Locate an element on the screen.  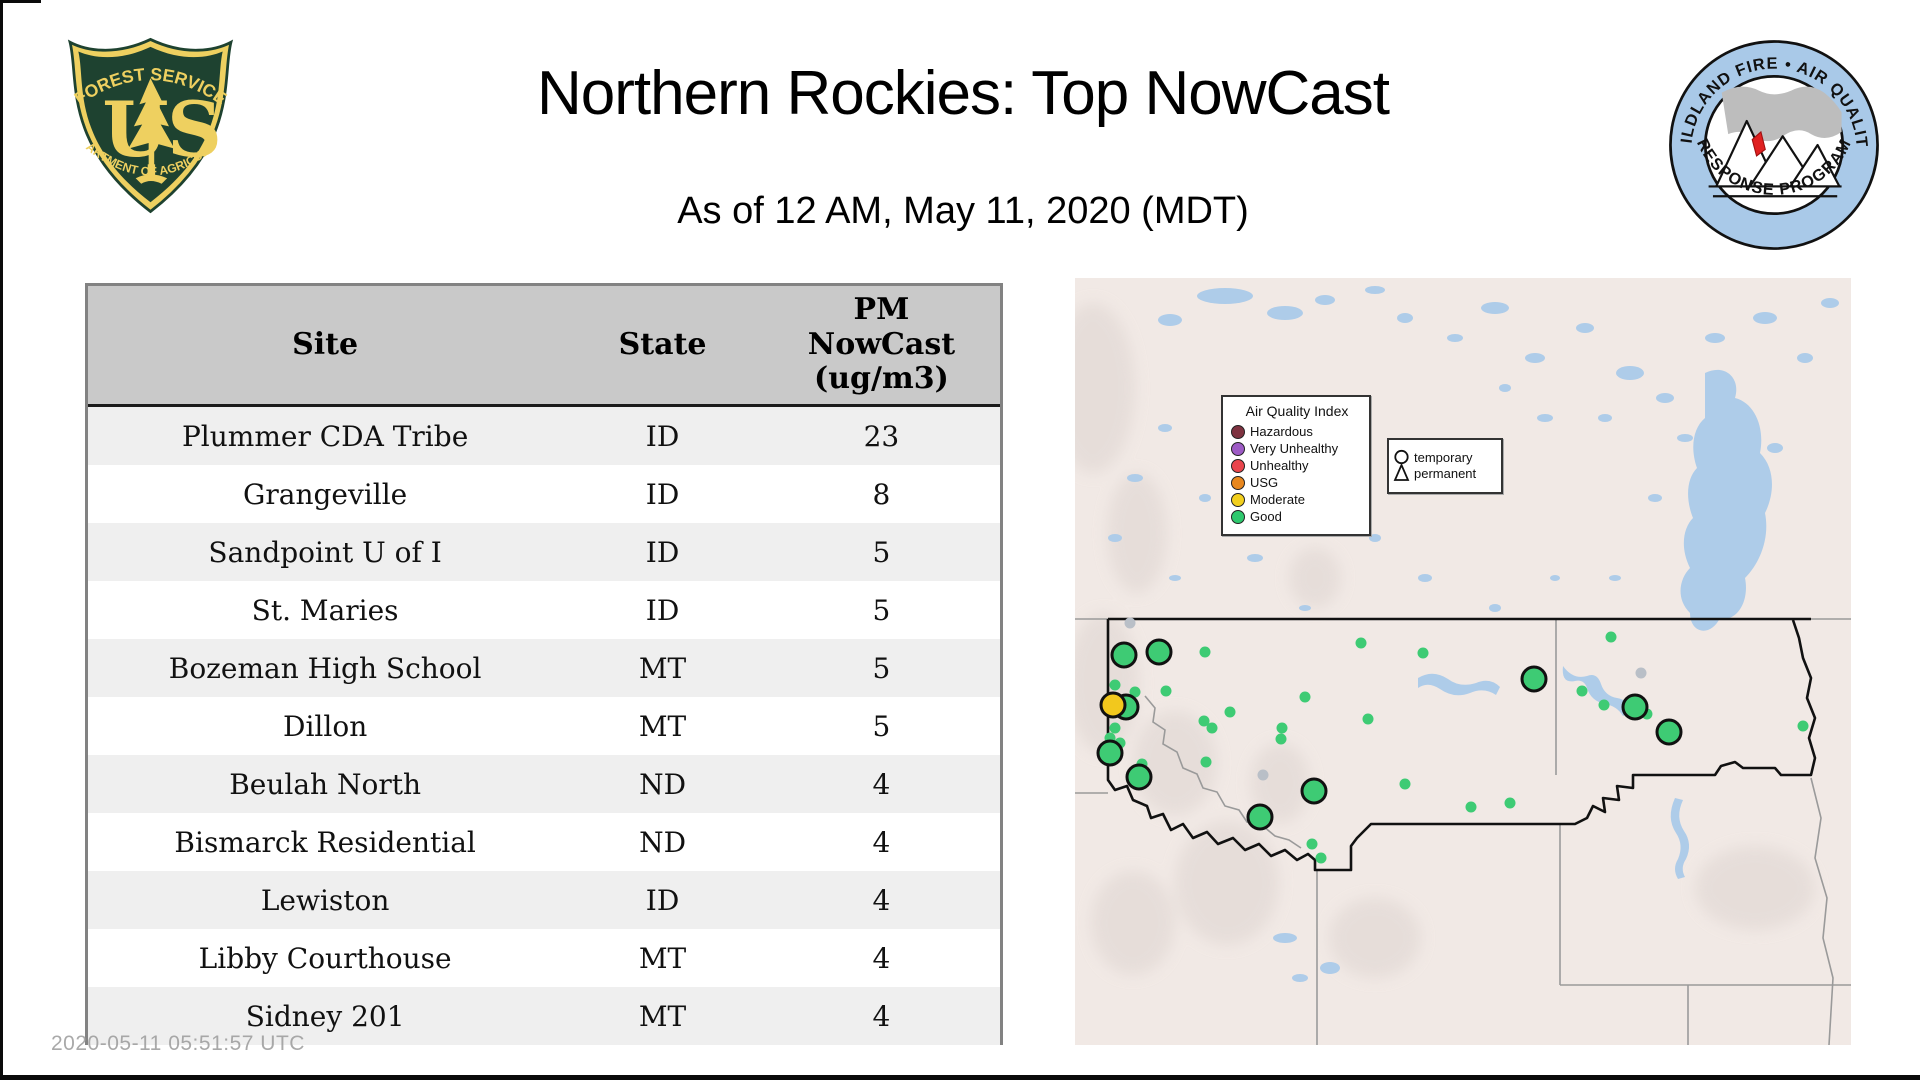
table-row: Libby Courthouse MT 4 is located at coordinates (544, 958).